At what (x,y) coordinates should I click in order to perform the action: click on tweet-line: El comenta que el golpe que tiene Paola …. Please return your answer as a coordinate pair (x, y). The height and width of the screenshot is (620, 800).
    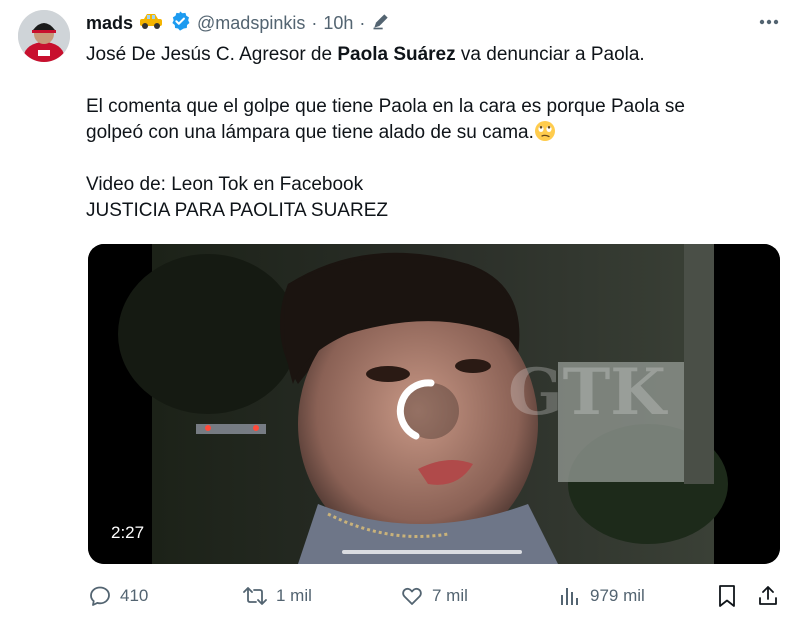
    Looking at the image, I should click on (385, 106).